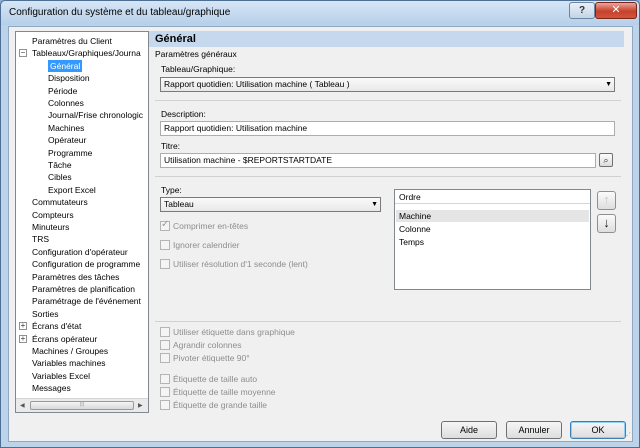 This screenshot has height=448, width=640. Describe the element at coordinates (179, 204) in the screenshot. I see `type-value: Tableau` at that location.